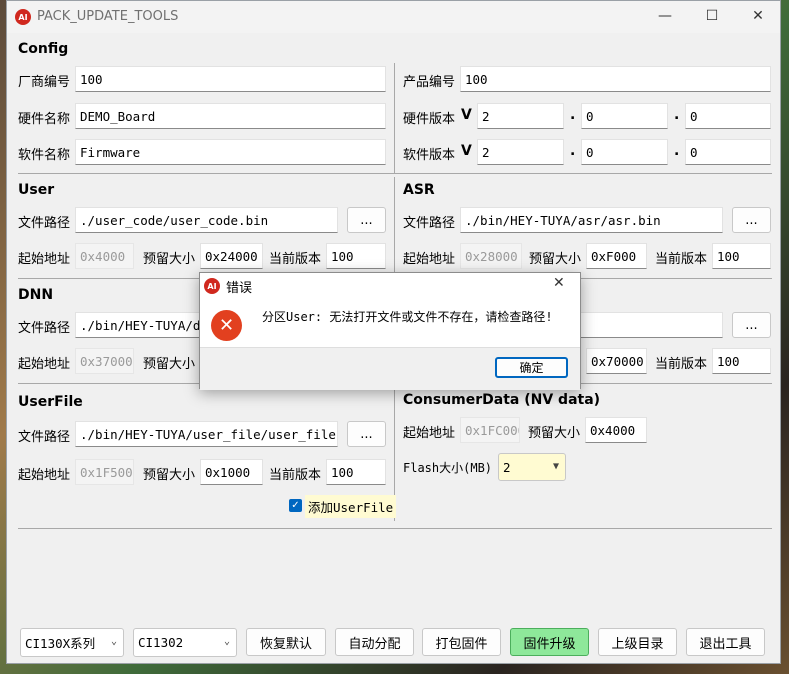 The height and width of the screenshot is (674, 789). I want to click on userfile-ver-field: 100, so click(356, 472).